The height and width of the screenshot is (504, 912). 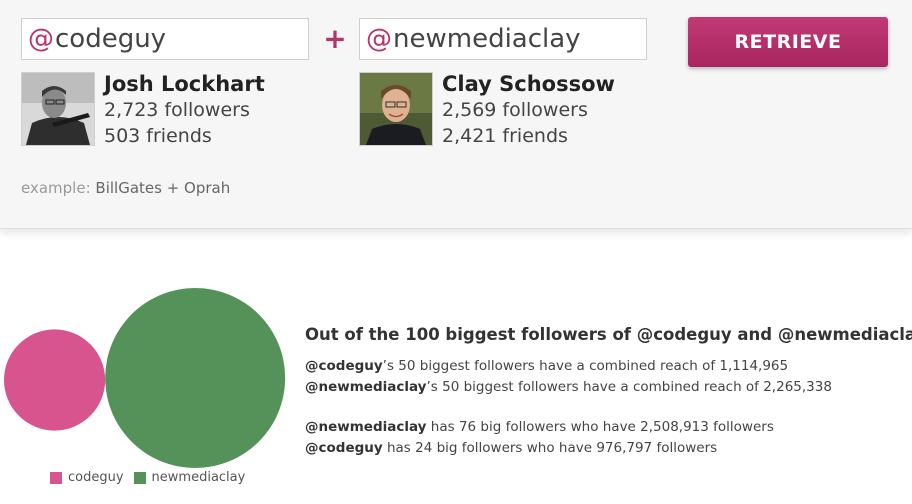 I want to click on legend-swatch-newmediaclay, so click(x=139, y=477).